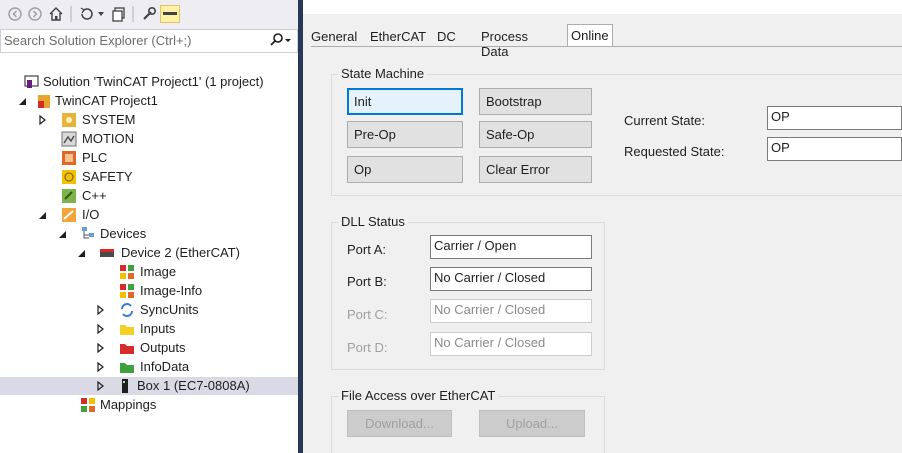  I want to click on port-c-label: Port C:, so click(367, 314).